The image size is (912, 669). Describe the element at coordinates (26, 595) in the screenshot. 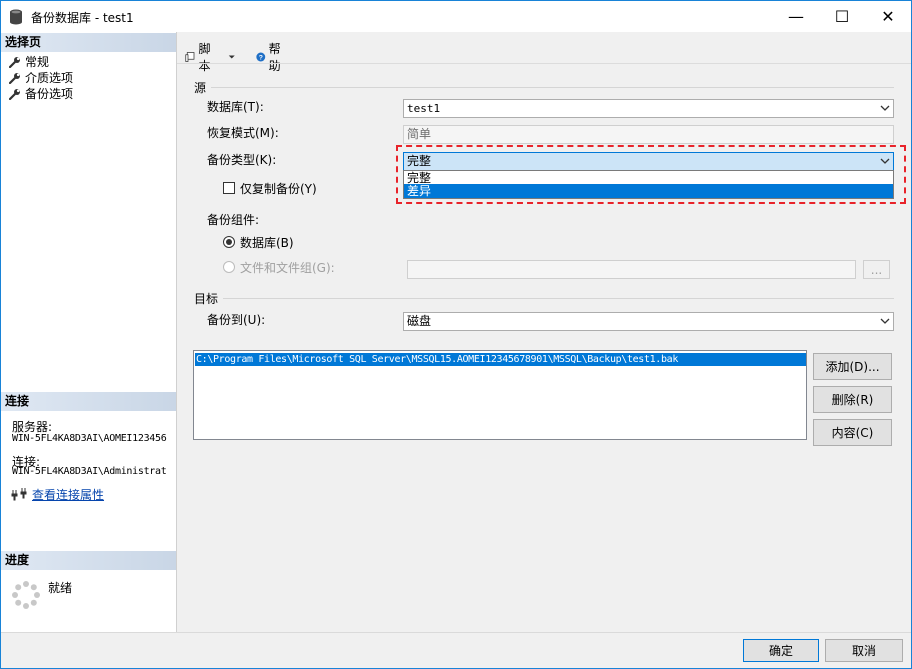

I see `progress-spinner-icon` at that location.